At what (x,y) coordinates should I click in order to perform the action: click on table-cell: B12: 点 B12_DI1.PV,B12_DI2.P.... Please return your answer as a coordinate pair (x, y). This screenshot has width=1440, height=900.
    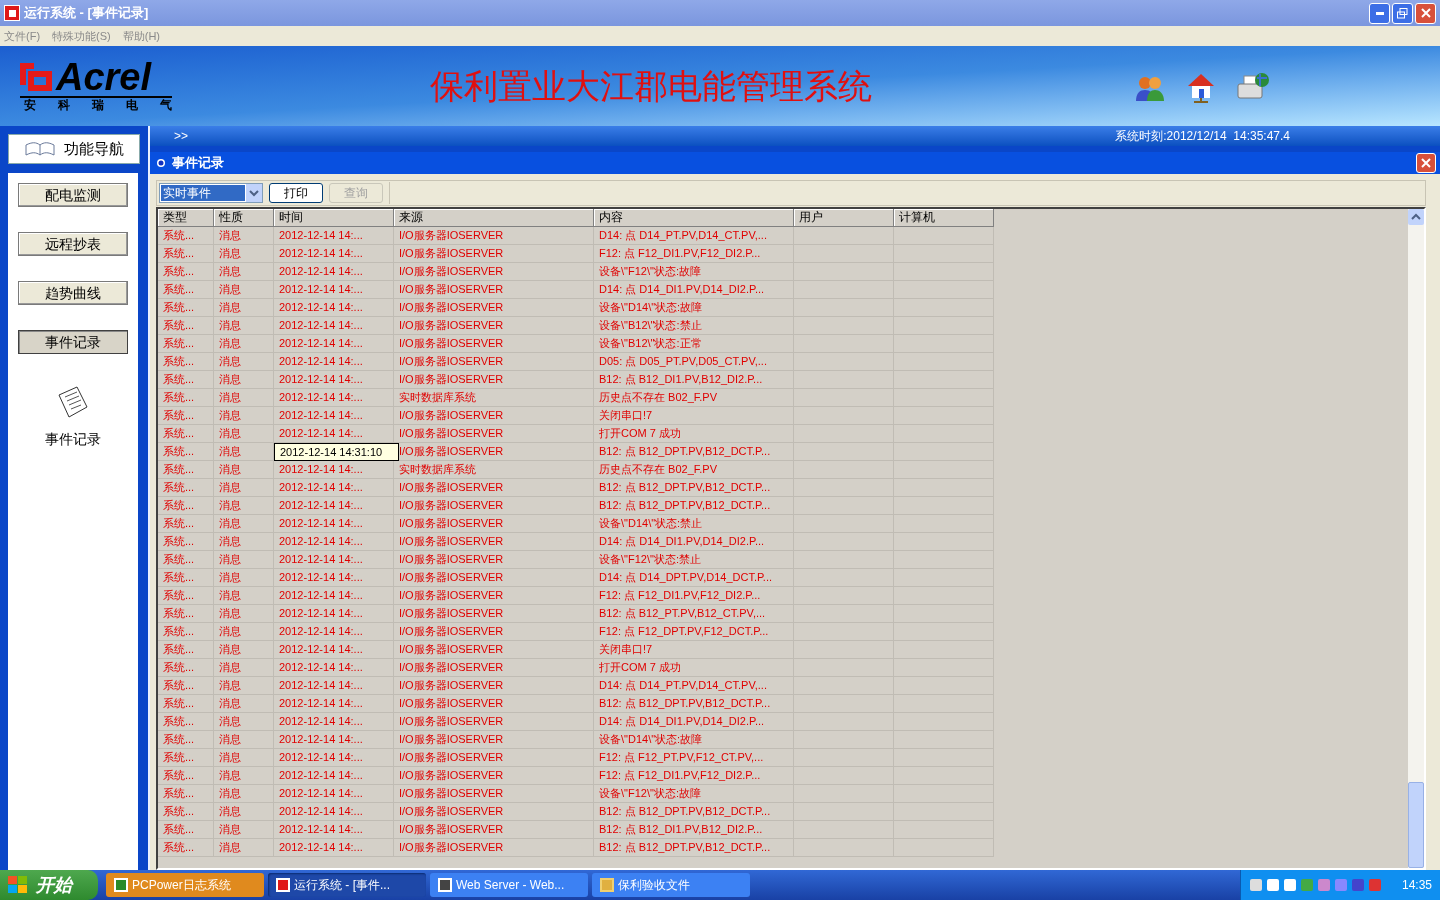
    Looking at the image, I should click on (694, 380).